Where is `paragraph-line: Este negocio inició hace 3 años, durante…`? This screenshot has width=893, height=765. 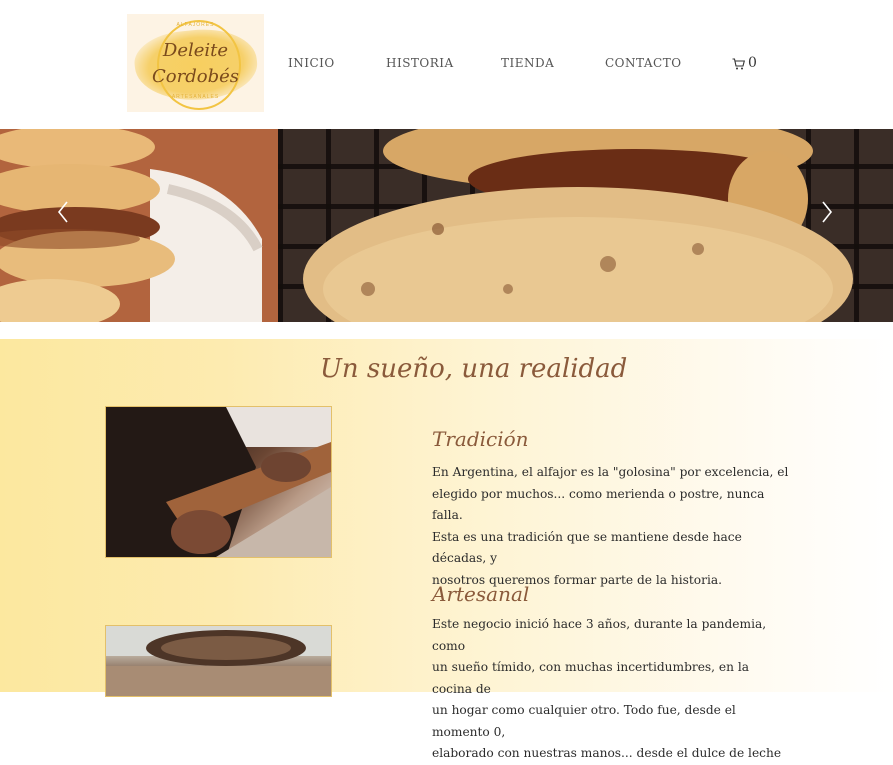
paragraph-line: Este negocio inició hace 3 años, durante… is located at coordinates (599, 635).